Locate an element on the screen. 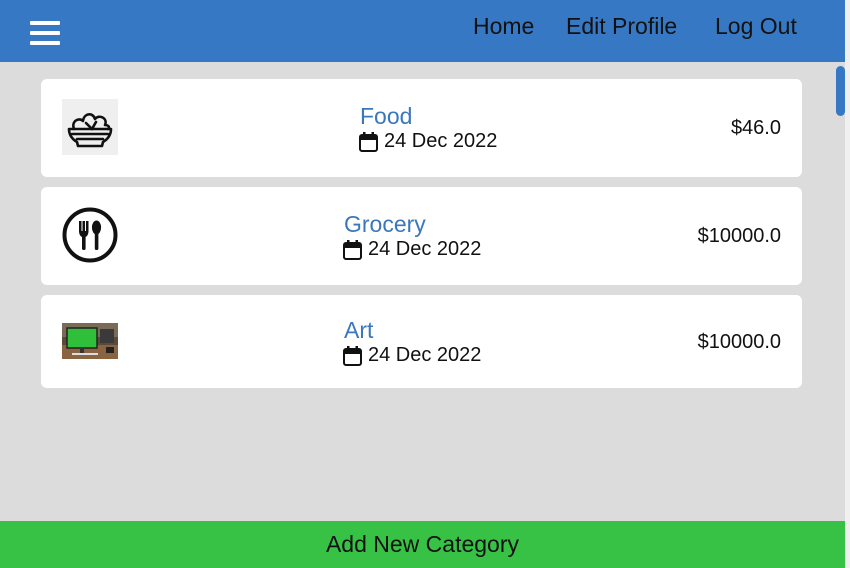  category-card-art: Art 24 Dec 2022 $10000.0 is located at coordinates (421, 341).